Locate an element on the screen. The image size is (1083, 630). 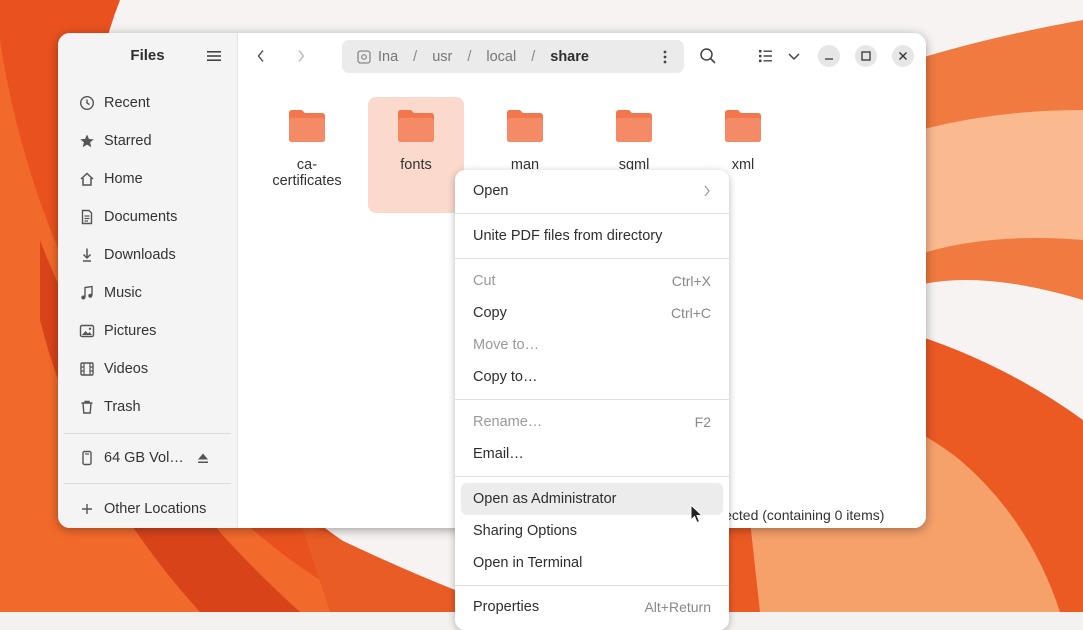
menu-item-label: Properties is located at coordinates (506, 607).